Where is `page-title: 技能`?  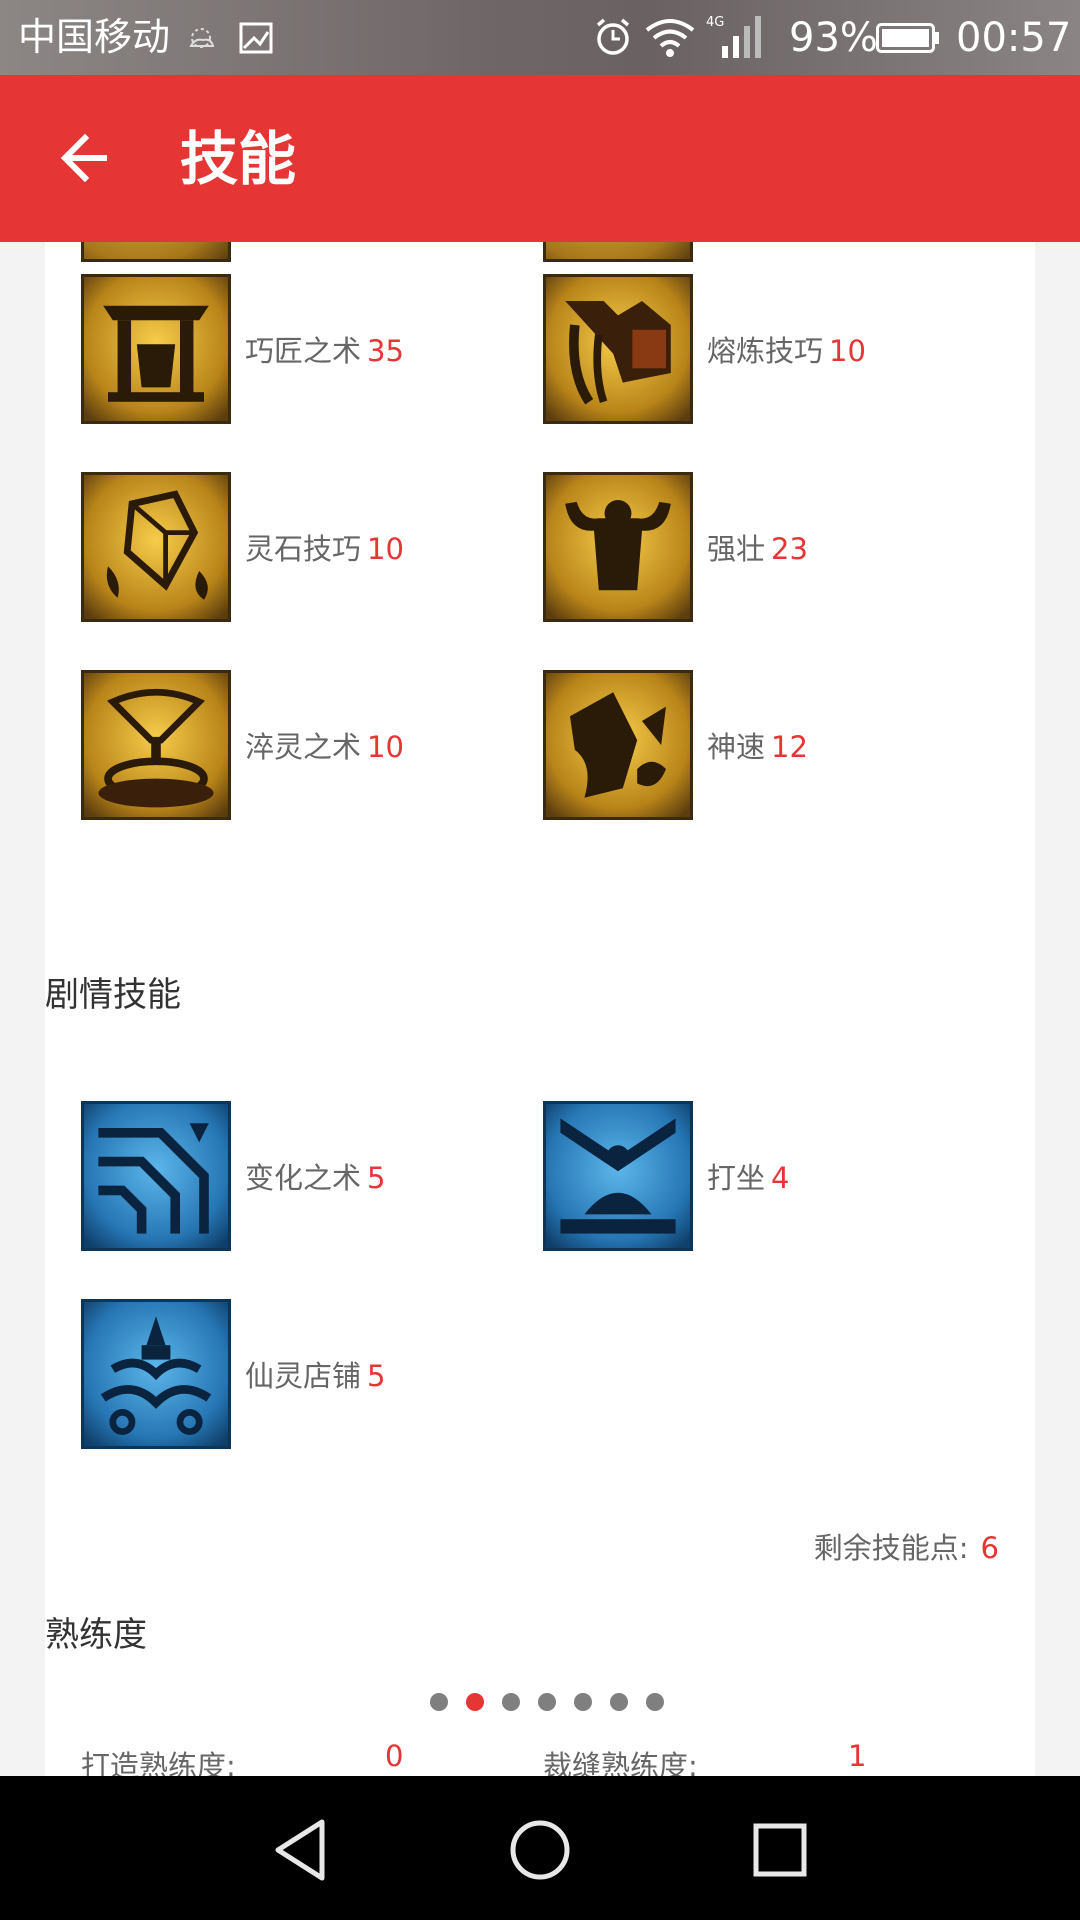 page-title: 技能 is located at coordinates (238, 159).